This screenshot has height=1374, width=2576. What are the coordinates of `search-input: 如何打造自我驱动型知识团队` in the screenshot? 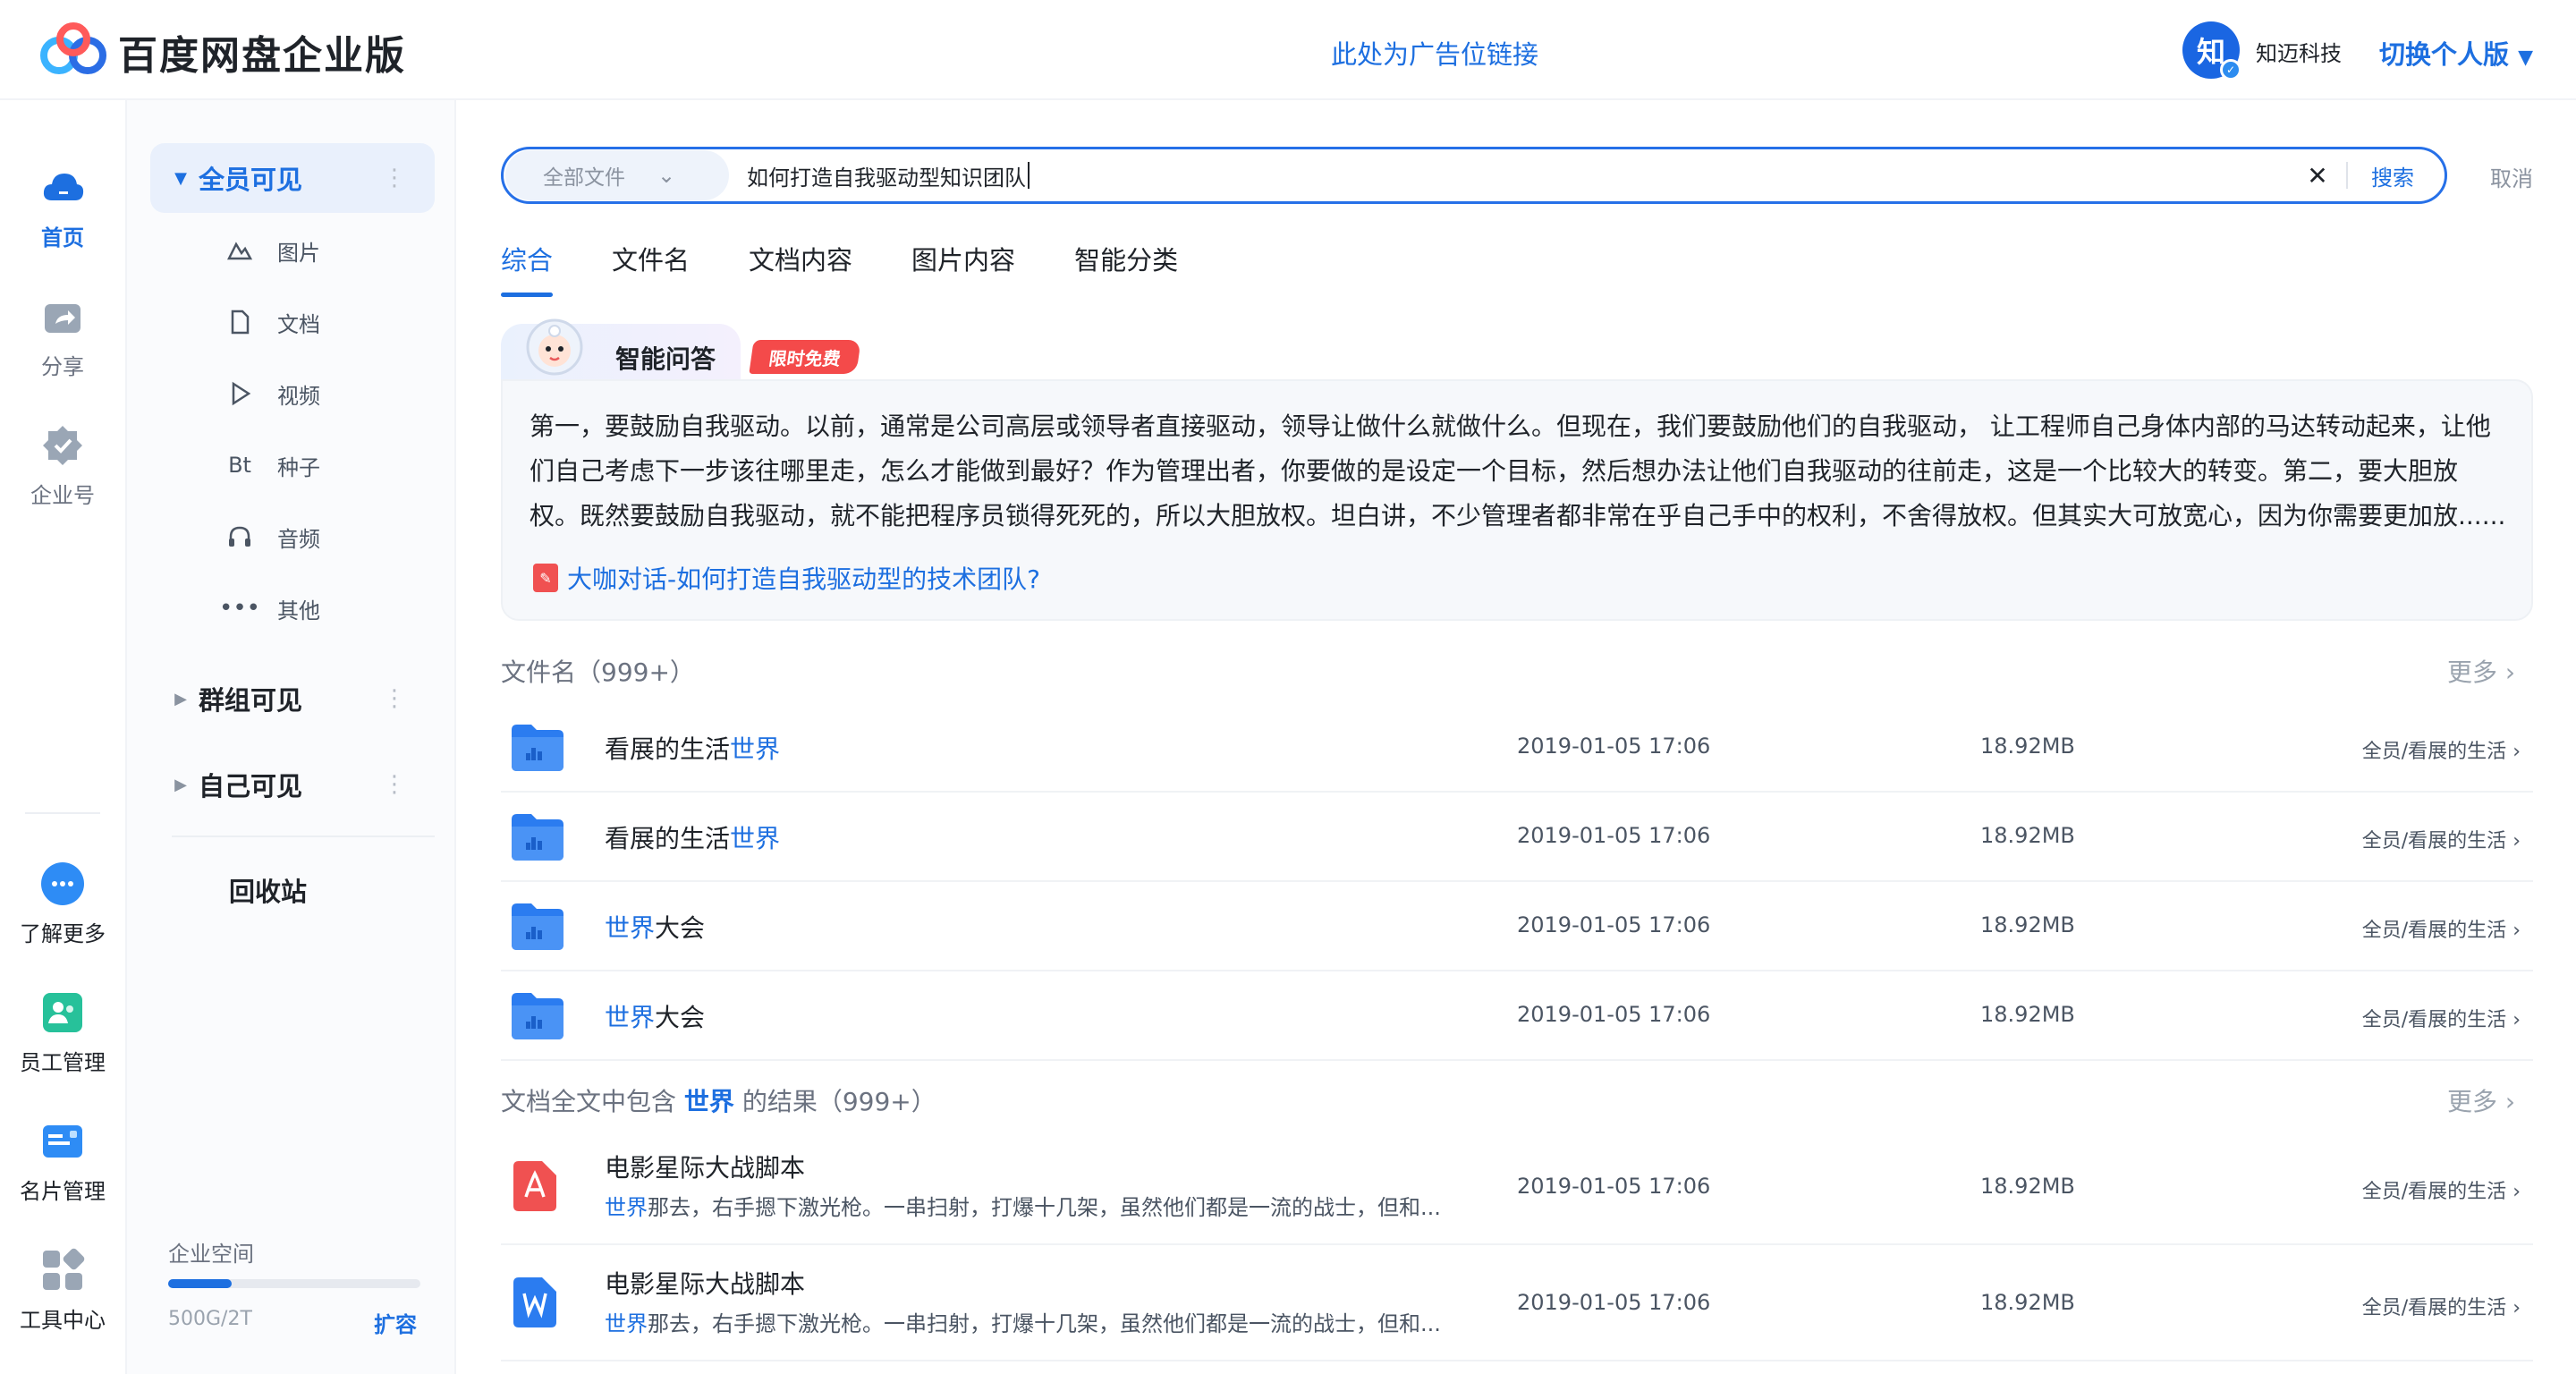 It's located at (1523, 175).